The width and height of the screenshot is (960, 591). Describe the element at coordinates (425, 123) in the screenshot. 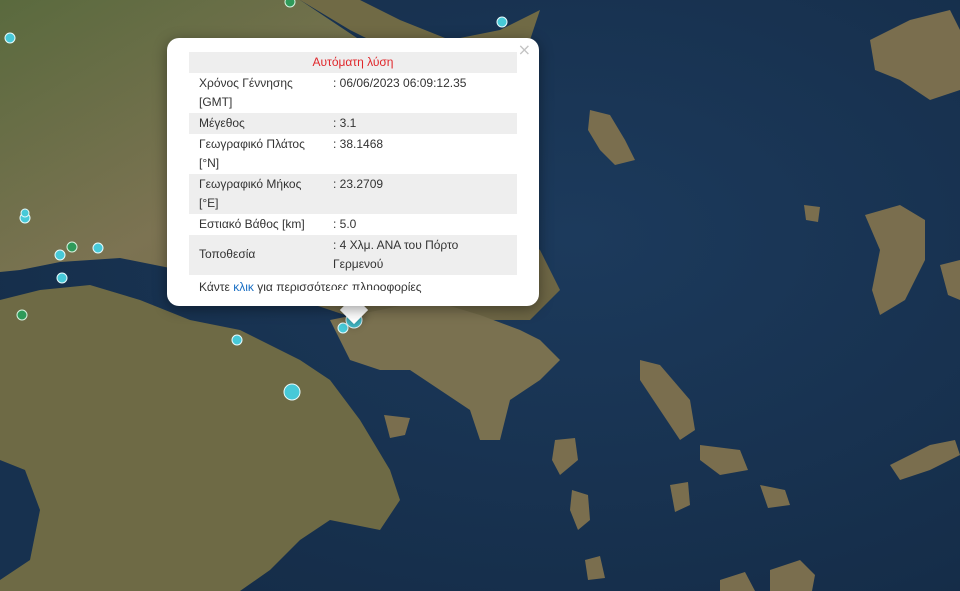

I see `magnitude-value: : 3.1` at that location.